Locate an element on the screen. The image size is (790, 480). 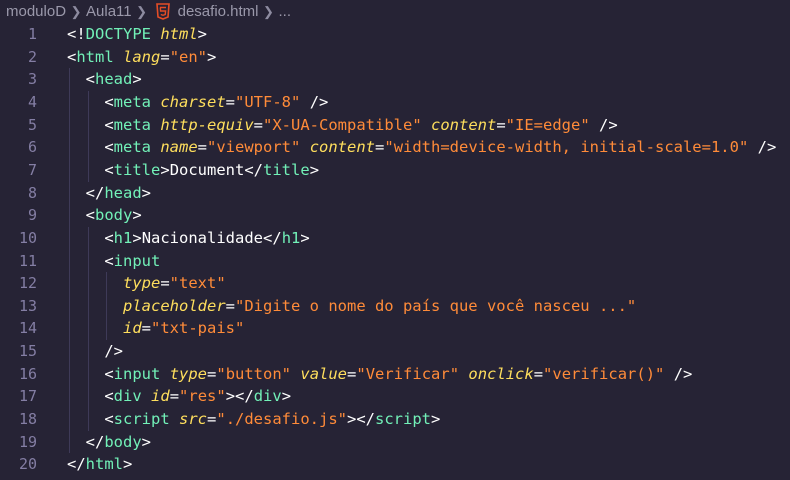
code-token: script is located at coordinates (403, 419).